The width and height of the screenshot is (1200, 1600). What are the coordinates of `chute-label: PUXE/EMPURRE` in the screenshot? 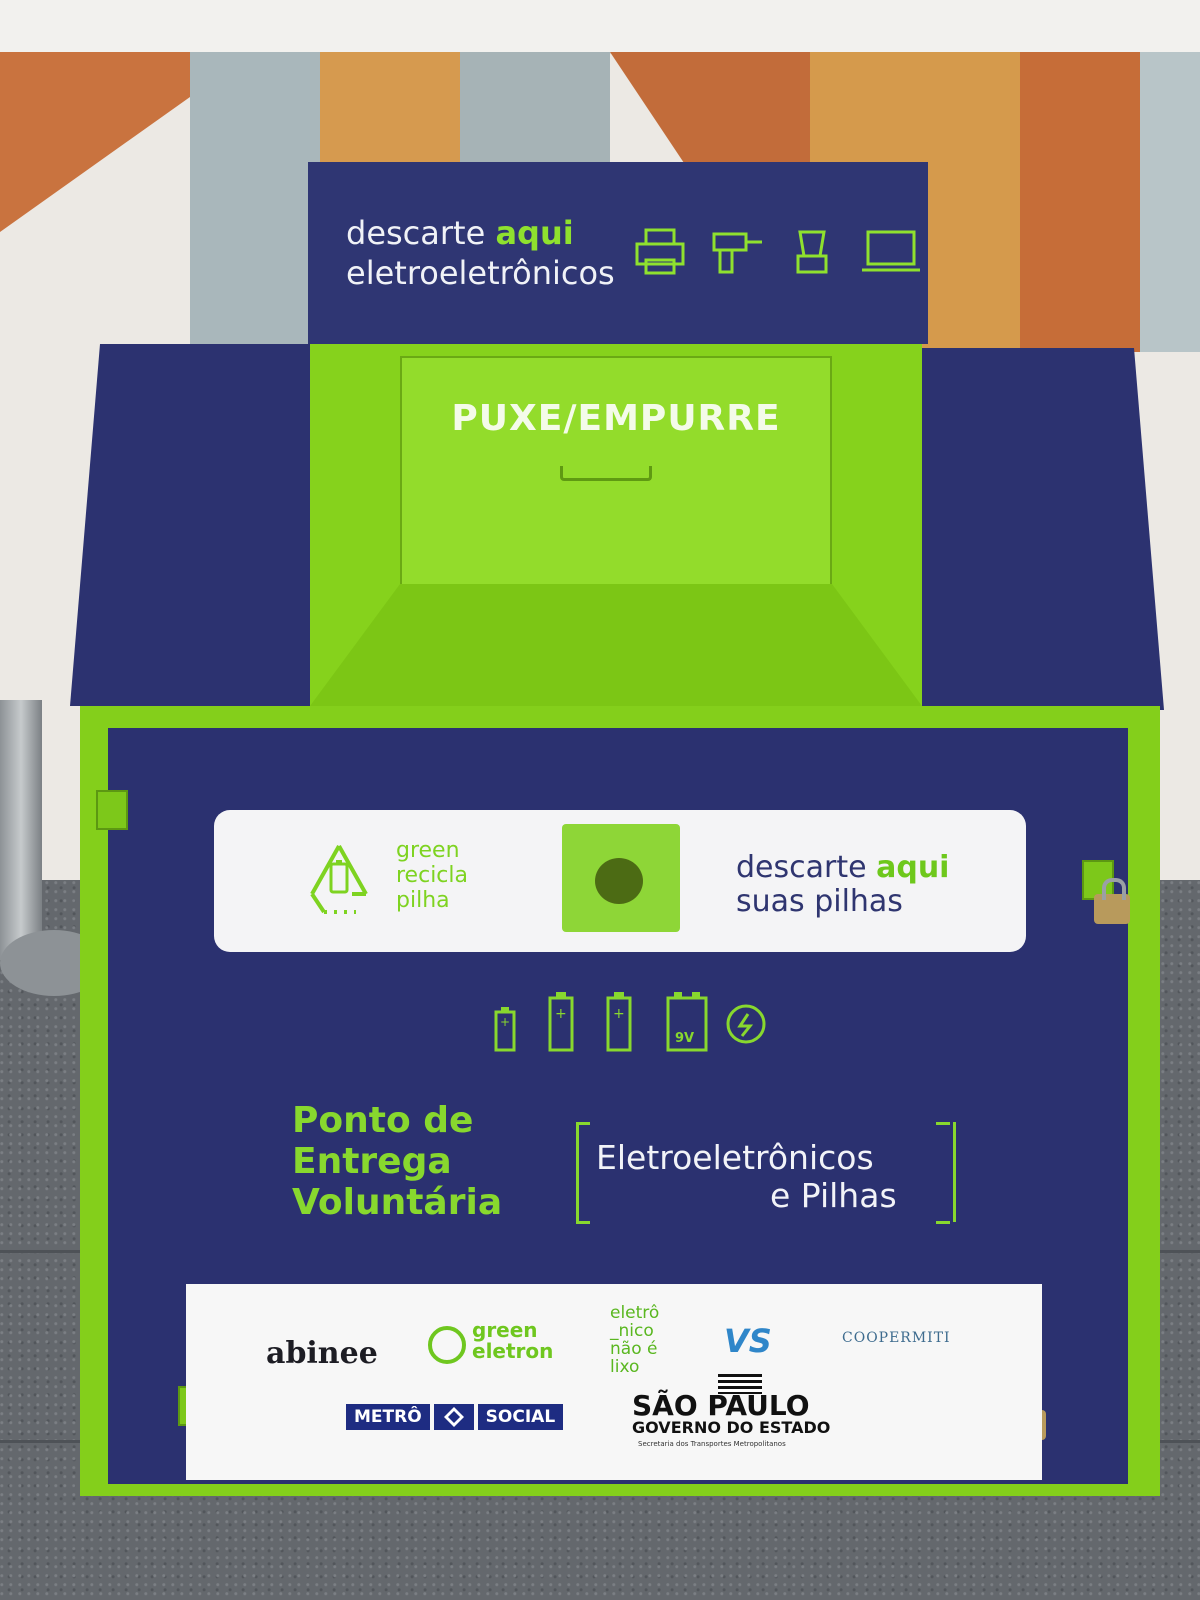 It's located at (616, 418).